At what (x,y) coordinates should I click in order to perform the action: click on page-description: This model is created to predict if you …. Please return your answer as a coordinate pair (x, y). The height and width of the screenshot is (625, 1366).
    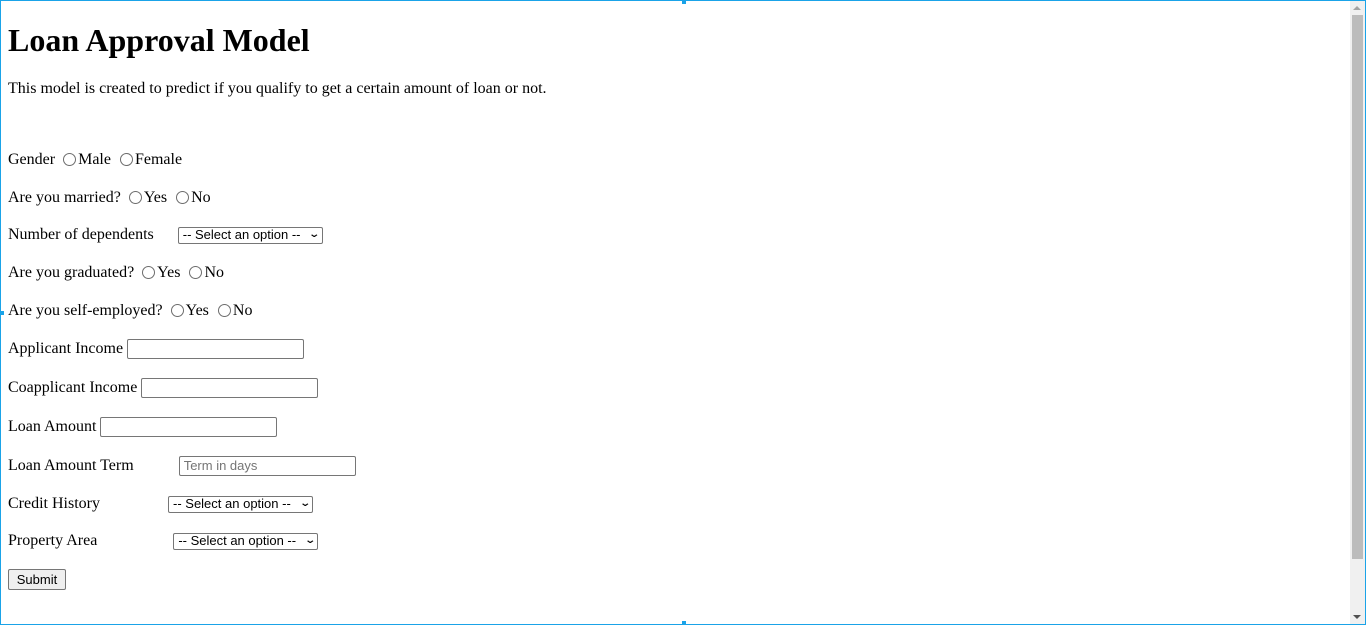
    Looking at the image, I should click on (277, 88).